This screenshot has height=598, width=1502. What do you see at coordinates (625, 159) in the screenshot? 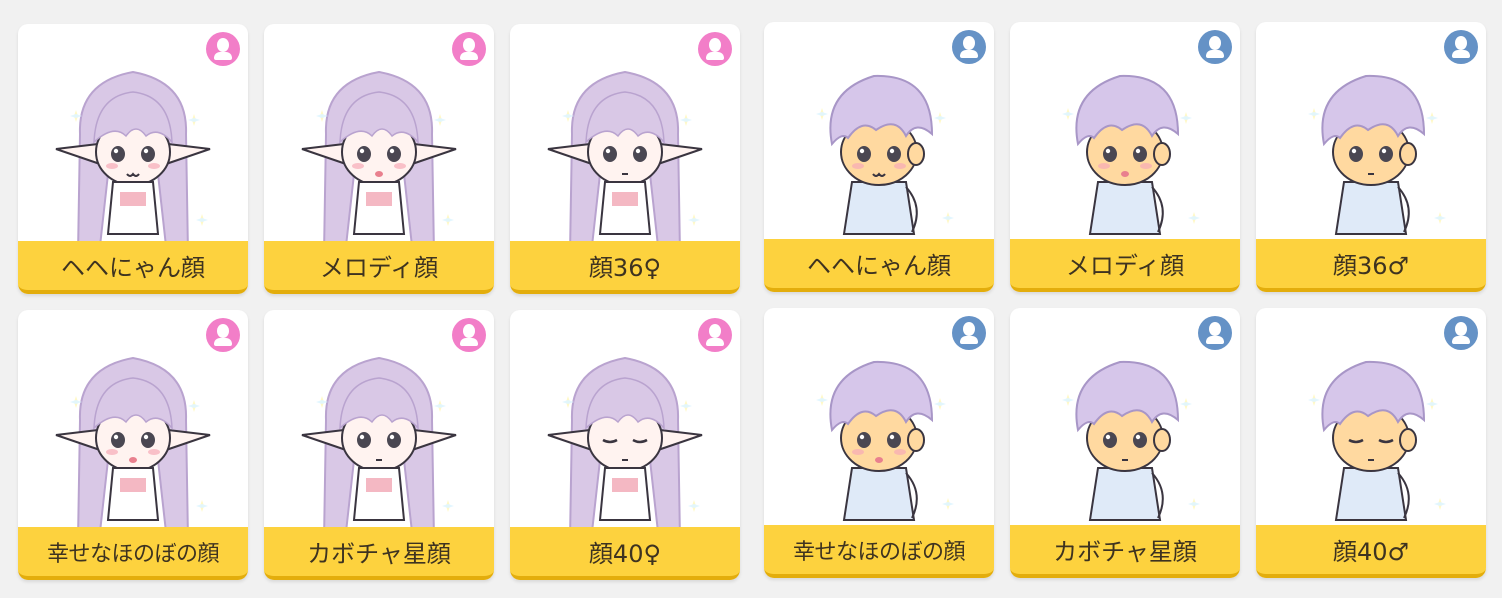
I see `face-card: 顔36♀` at bounding box center [625, 159].